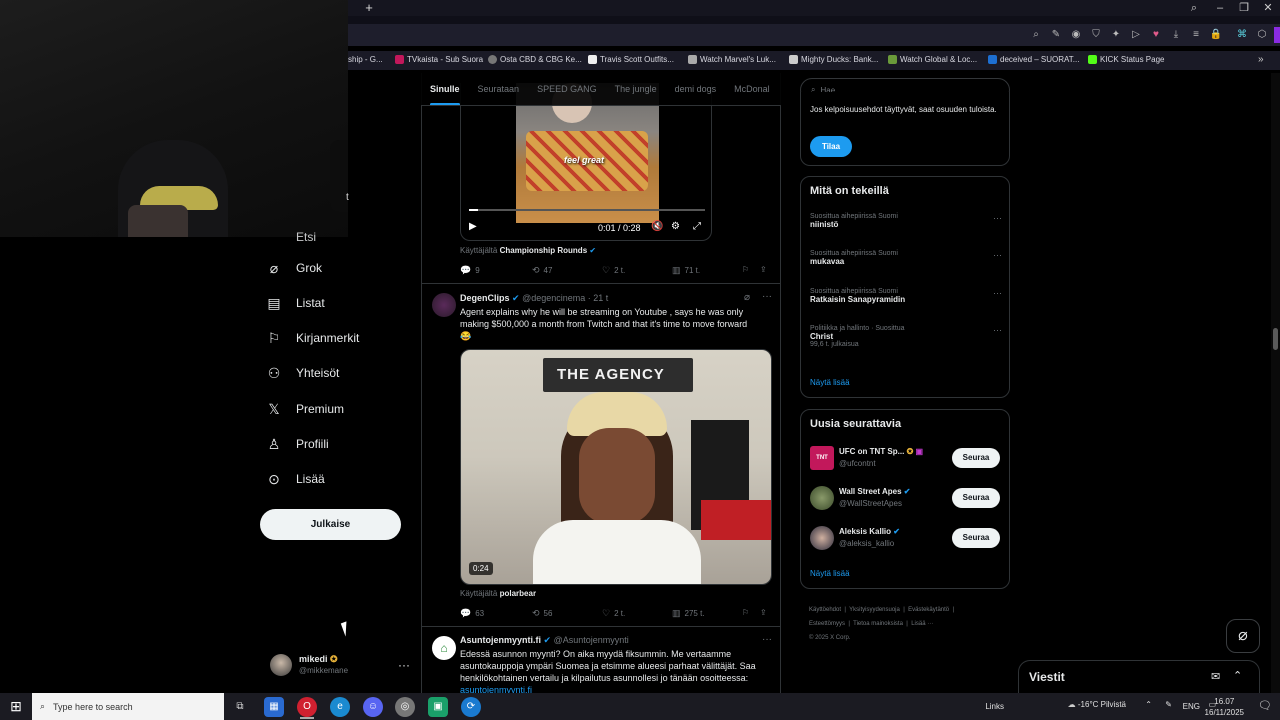  What do you see at coordinates (297, 444) in the screenshot?
I see `nav-item-profile: ♙ Profiili` at bounding box center [297, 444].